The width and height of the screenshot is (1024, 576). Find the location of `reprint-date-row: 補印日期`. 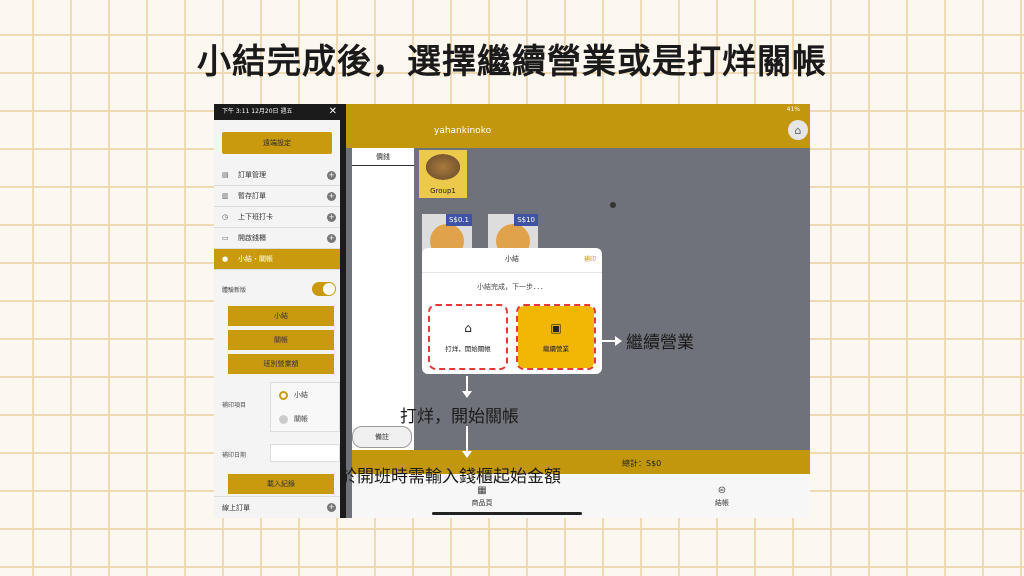

reprint-date-row: 補印日期 is located at coordinates (277, 454).